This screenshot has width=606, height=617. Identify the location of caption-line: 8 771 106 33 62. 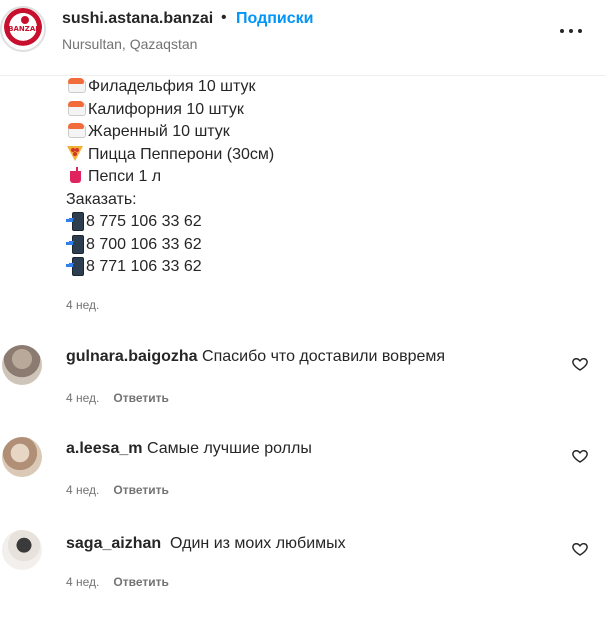
(170, 267).